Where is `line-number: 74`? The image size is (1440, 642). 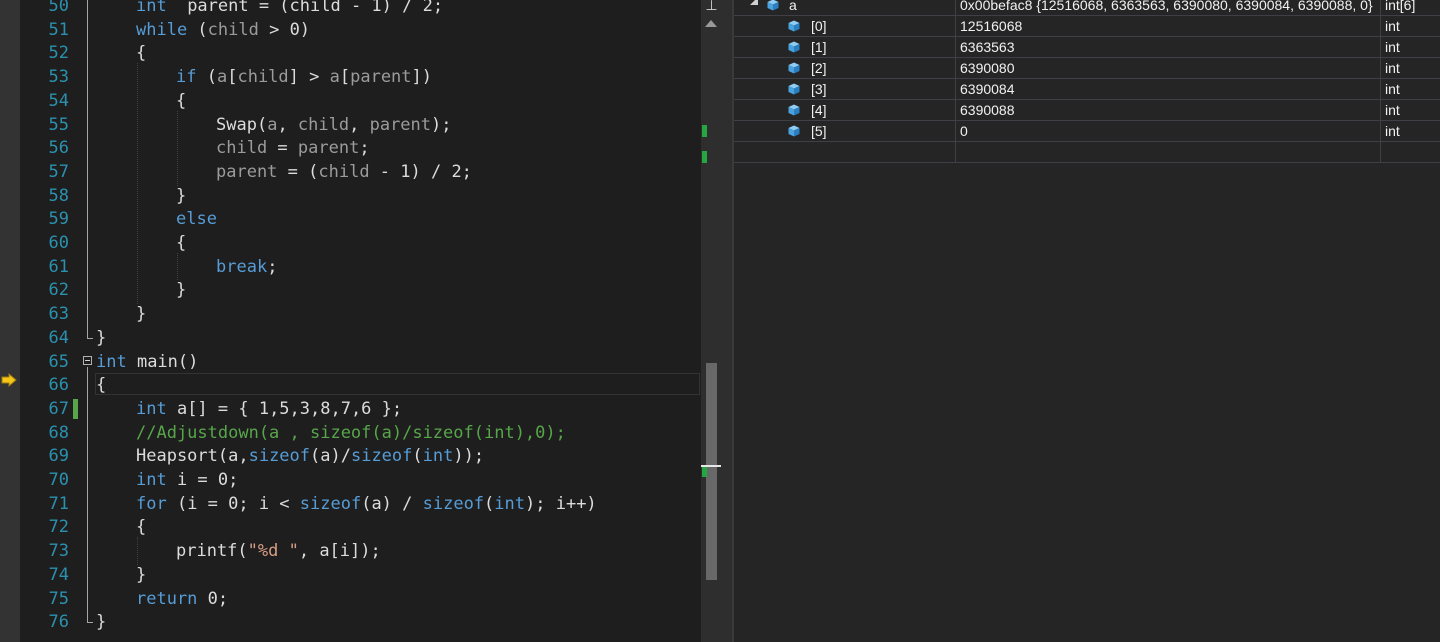 line-number: 74 is located at coordinates (58, 574).